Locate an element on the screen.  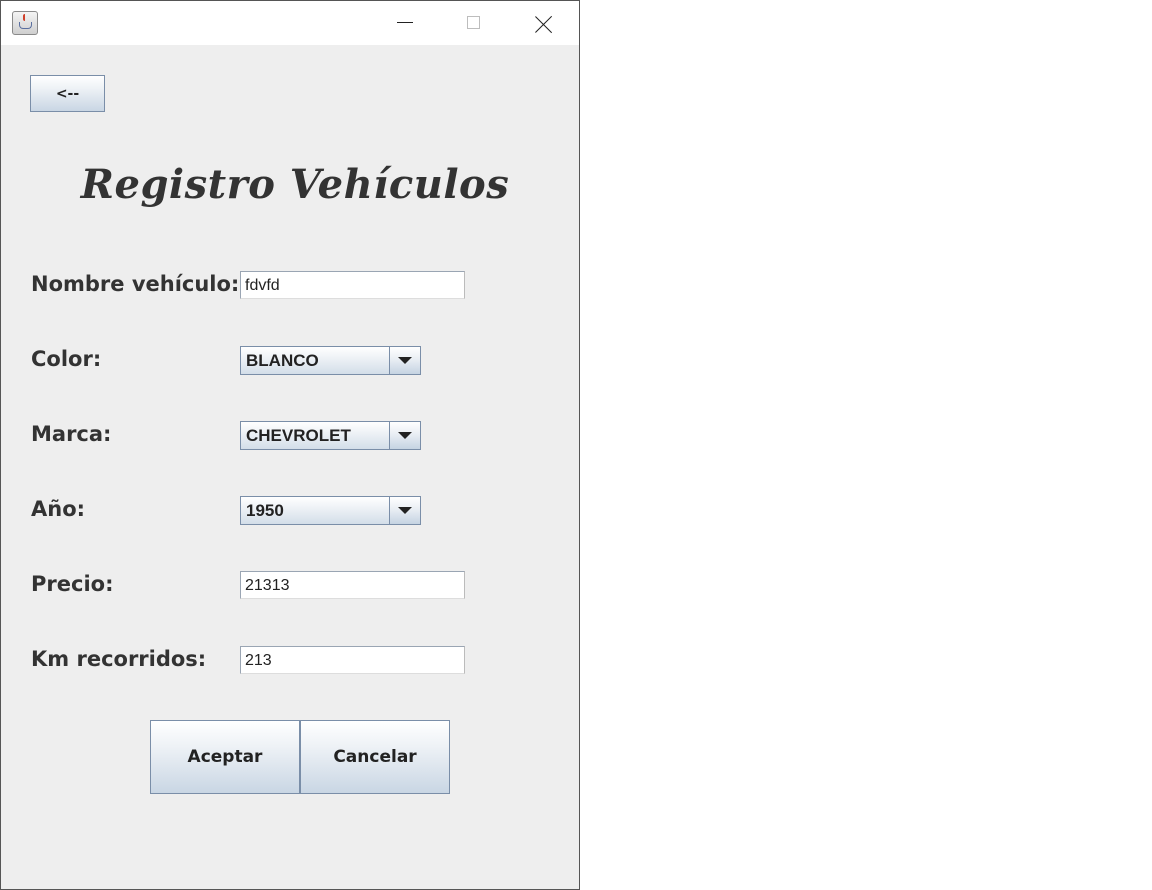
year-combo: 1950 is located at coordinates (330, 510).